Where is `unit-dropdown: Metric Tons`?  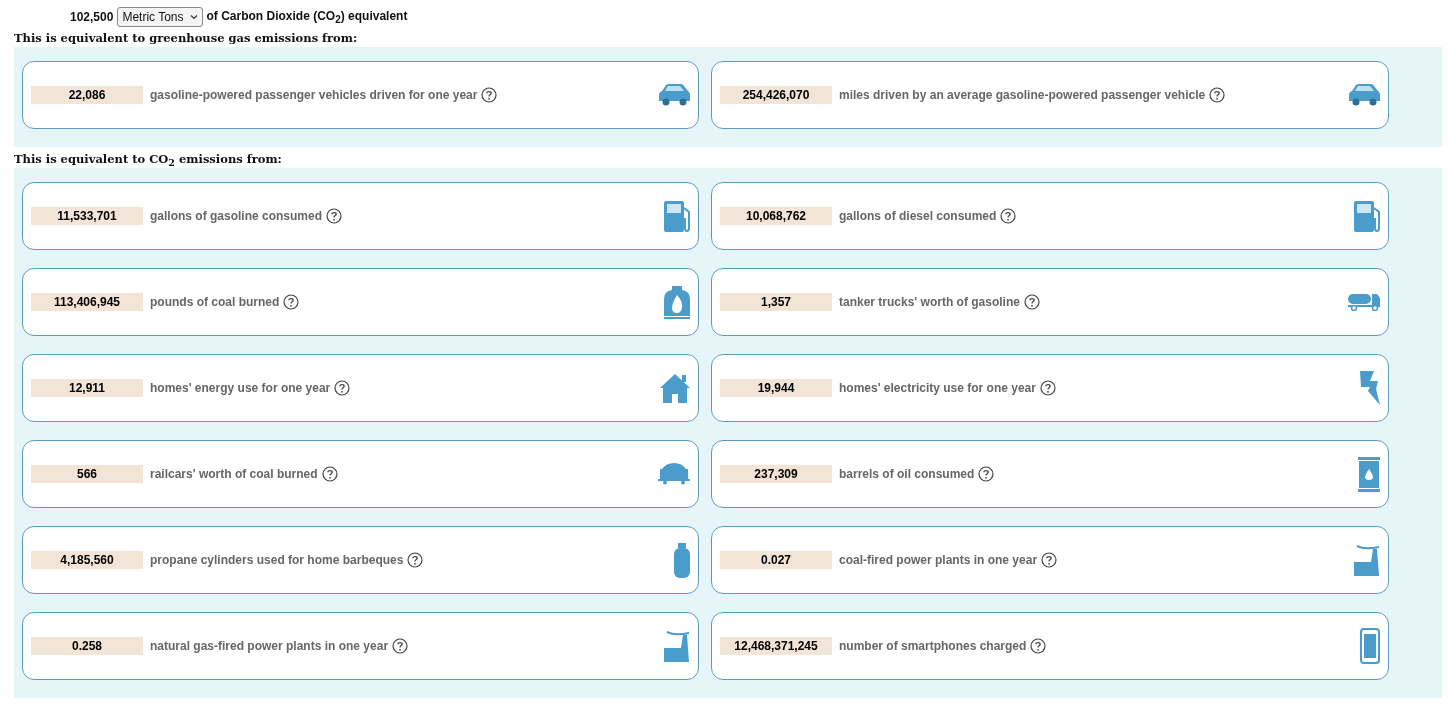
unit-dropdown: Metric Tons is located at coordinates (160, 17).